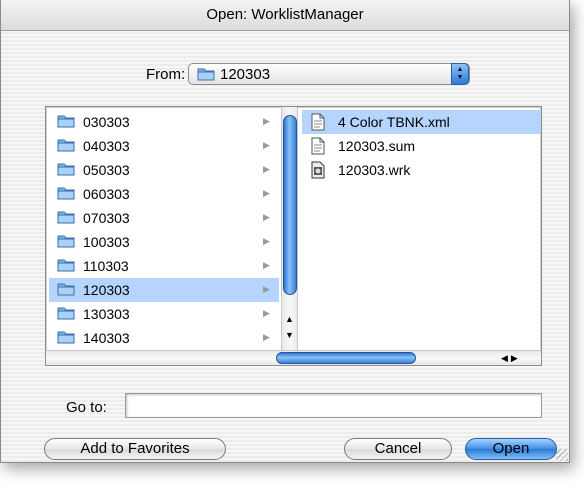 The height and width of the screenshot is (491, 584). I want to click on vertical-scrollbar: ▲ ▼, so click(289, 229).